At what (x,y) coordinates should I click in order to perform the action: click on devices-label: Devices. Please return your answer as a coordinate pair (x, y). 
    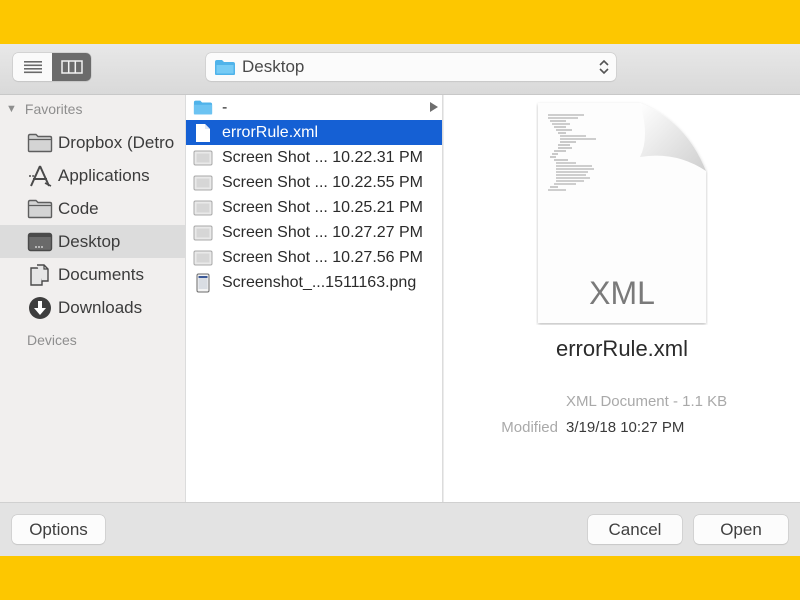
    Looking at the image, I should click on (52, 340).